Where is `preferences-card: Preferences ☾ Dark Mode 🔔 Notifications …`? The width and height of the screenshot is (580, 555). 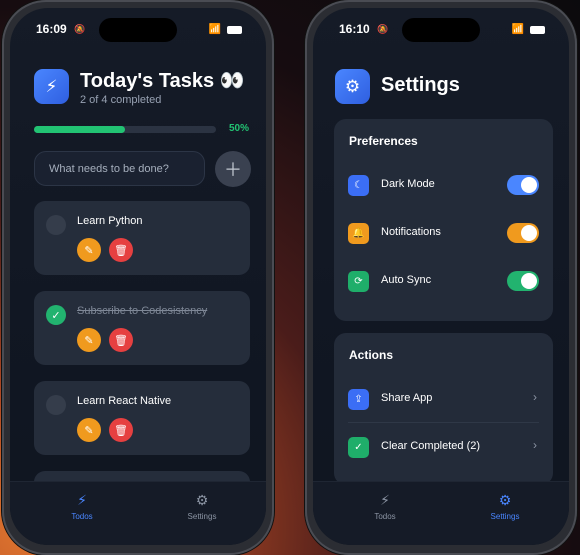 preferences-card: Preferences ☾ Dark Mode 🔔 Notifications … is located at coordinates (443, 220).